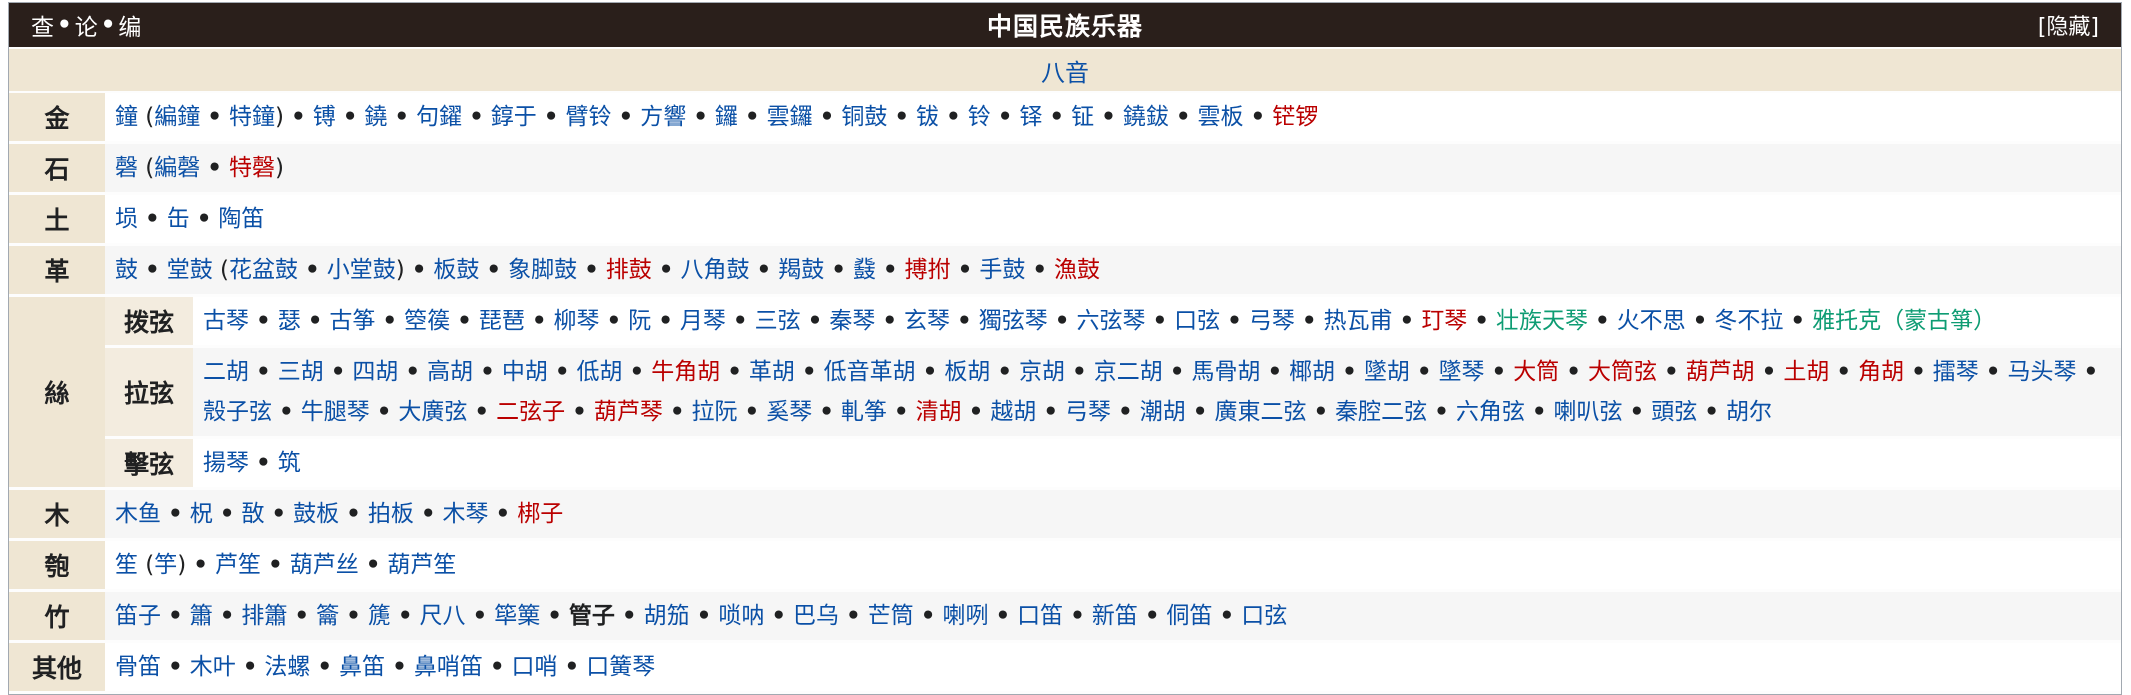 Image resolution: width=2131 pixels, height=695 pixels. I want to click on instrument-link: 秦琴, so click(852, 321).